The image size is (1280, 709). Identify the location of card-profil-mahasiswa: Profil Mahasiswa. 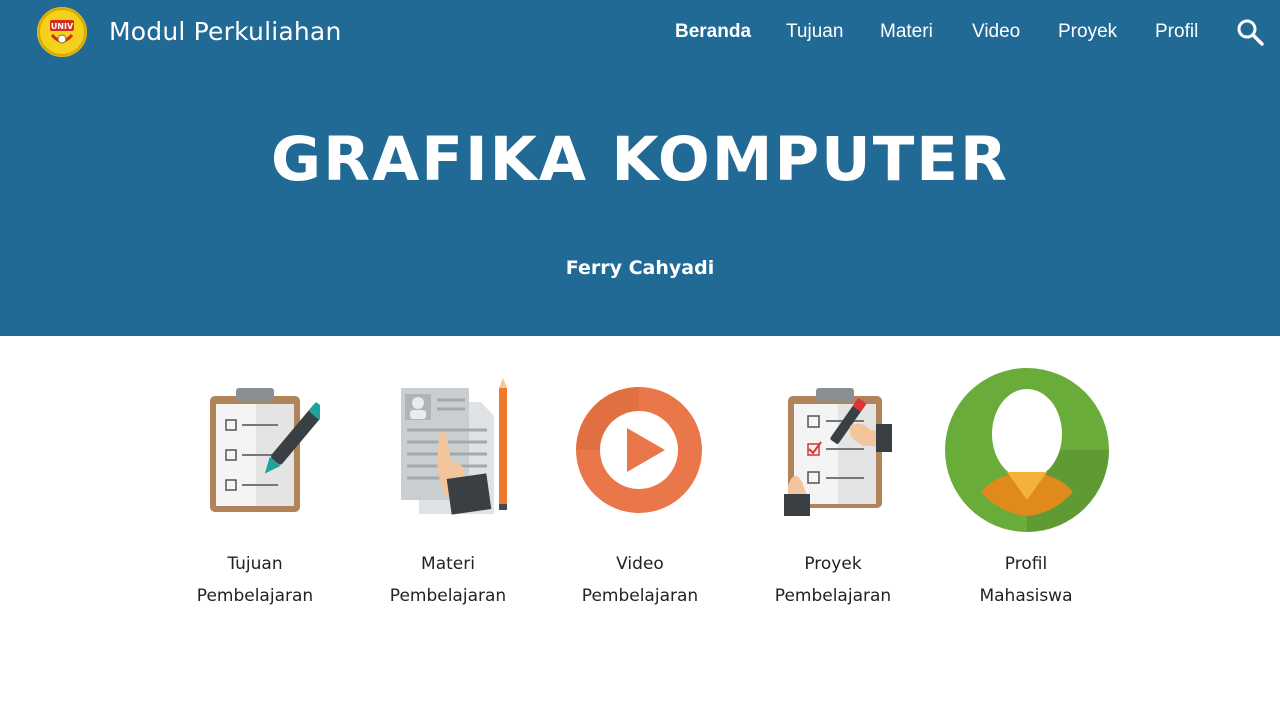
(1026, 491).